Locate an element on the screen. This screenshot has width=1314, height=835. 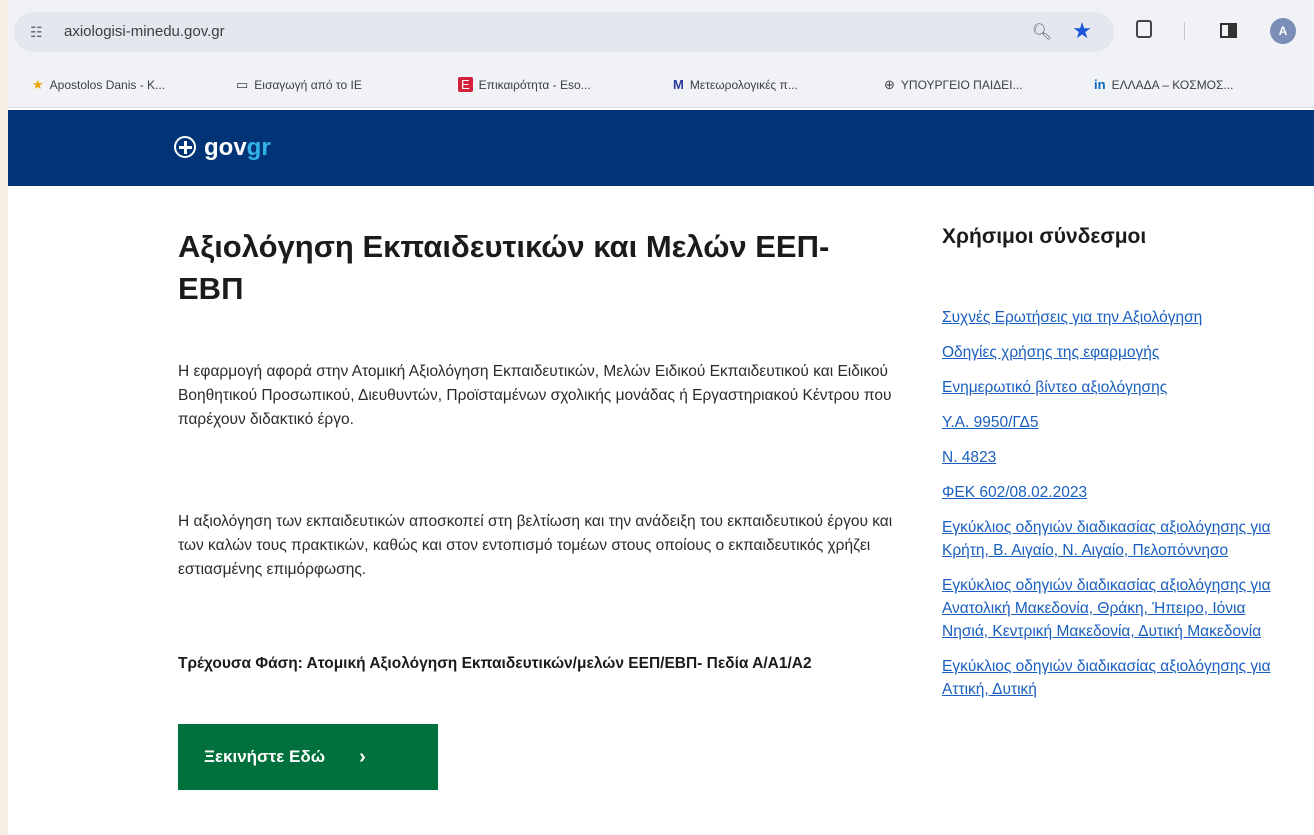
bookmark-item: ▭ Εισαγωγή από το IE is located at coordinates (299, 85).